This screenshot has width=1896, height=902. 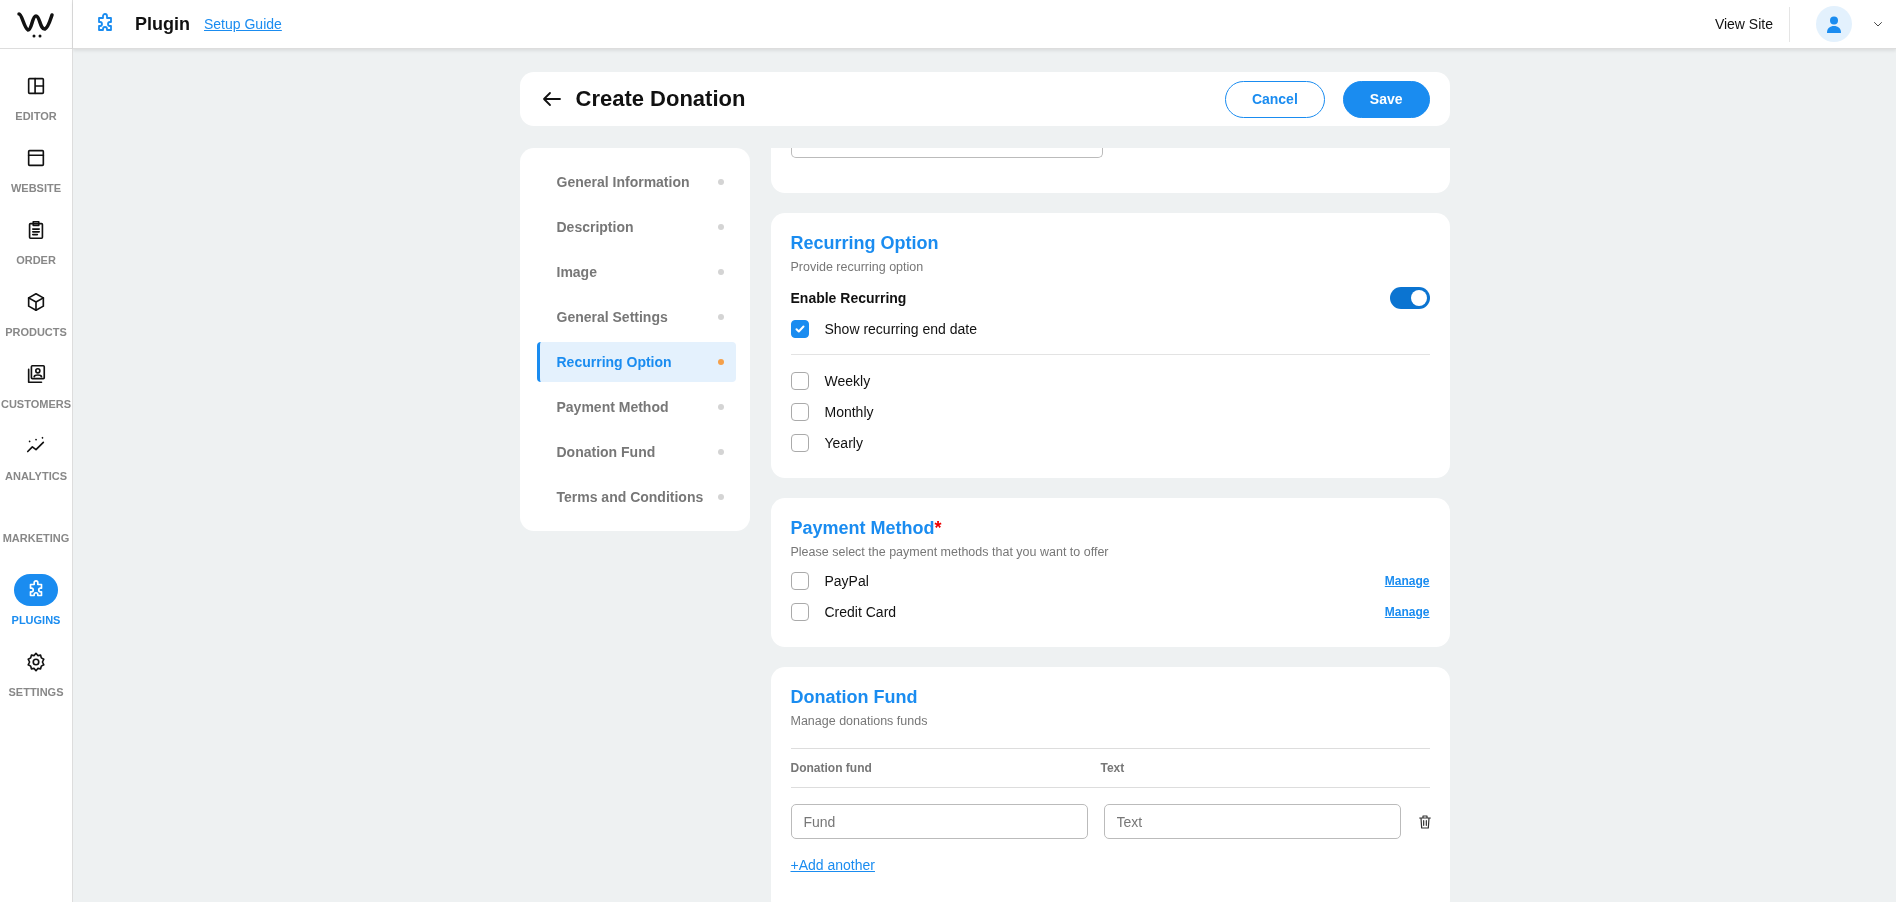 What do you see at coordinates (1834, 24) in the screenshot?
I see `avatar` at bounding box center [1834, 24].